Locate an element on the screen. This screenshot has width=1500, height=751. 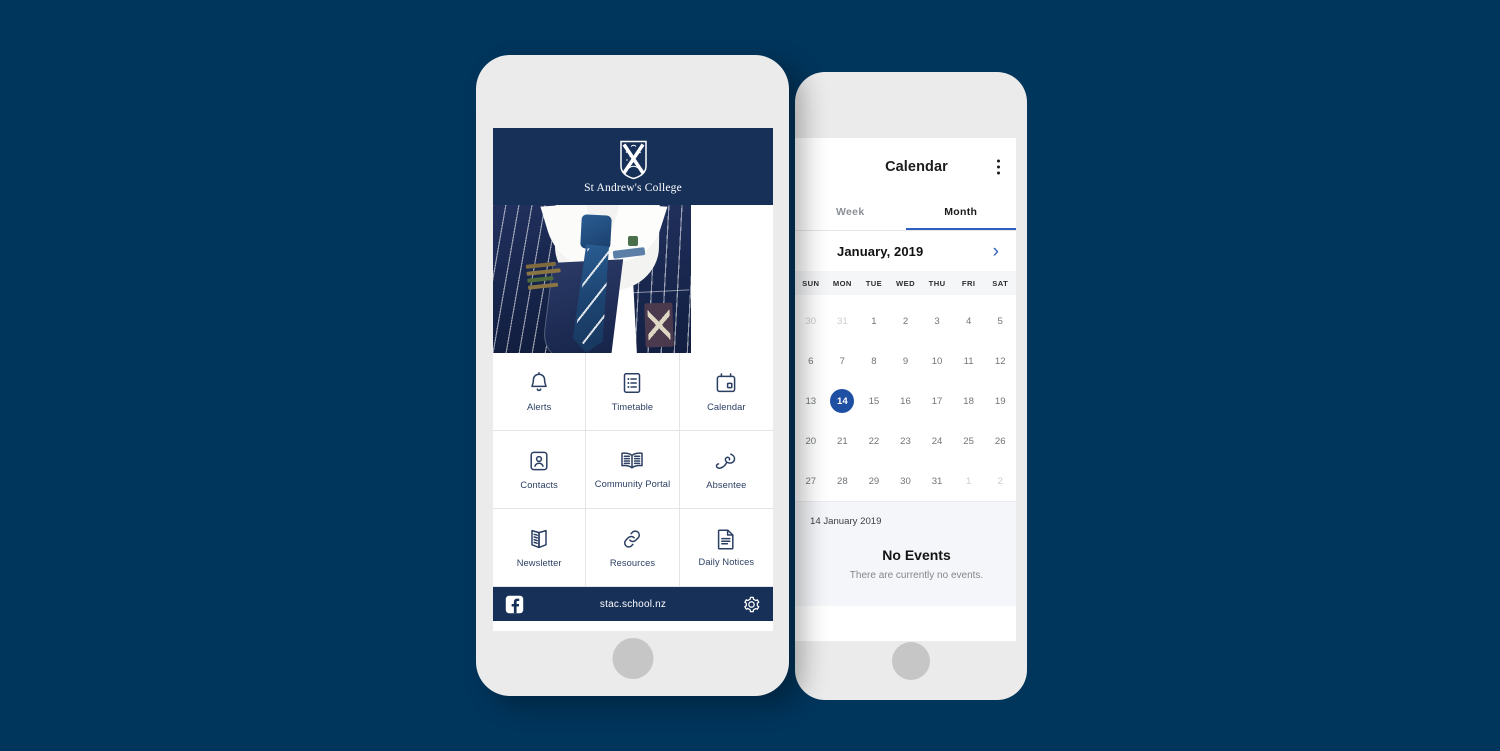
college-name: St Andrew's College is located at coordinates (633, 187).